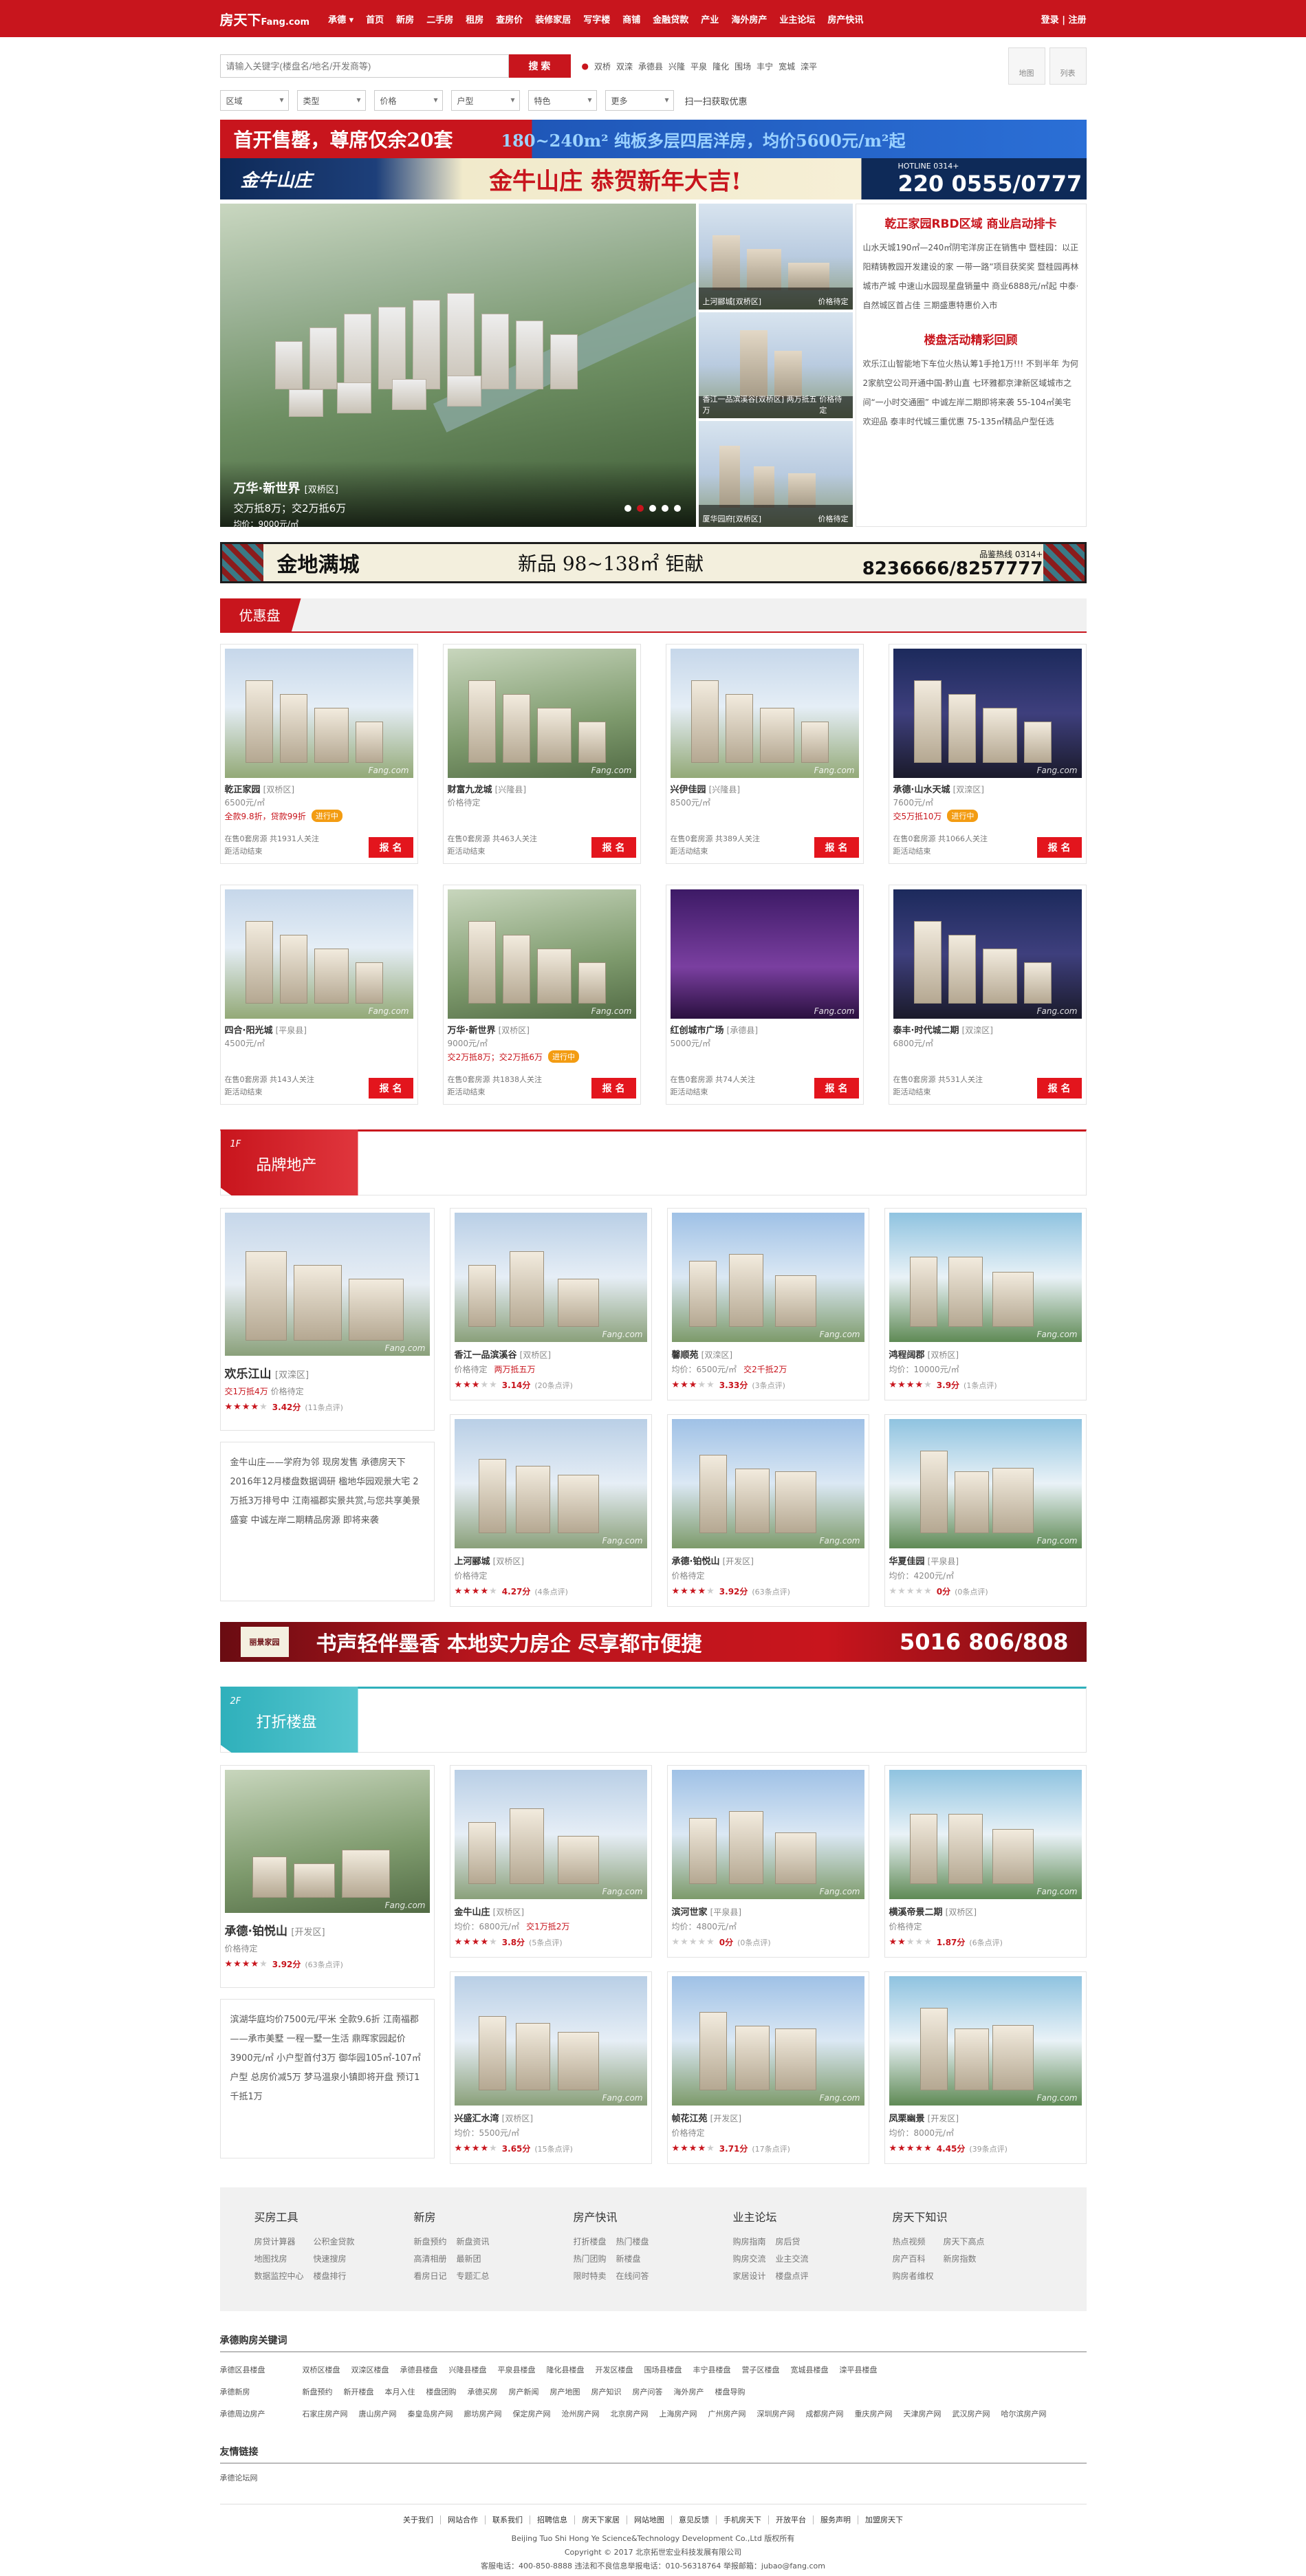 The height and width of the screenshot is (2576, 1306). What do you see at coordinates (375, 18) in the screenshot?
I see `nav-item: 首页` at bounding box center [375, 18].